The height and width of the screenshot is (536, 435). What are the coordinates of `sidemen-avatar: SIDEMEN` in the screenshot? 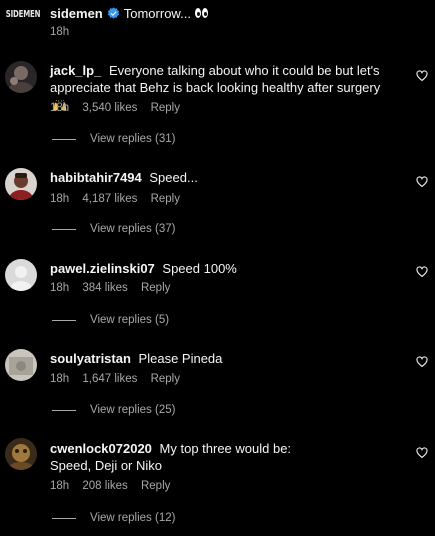 It's located at (23, 14).